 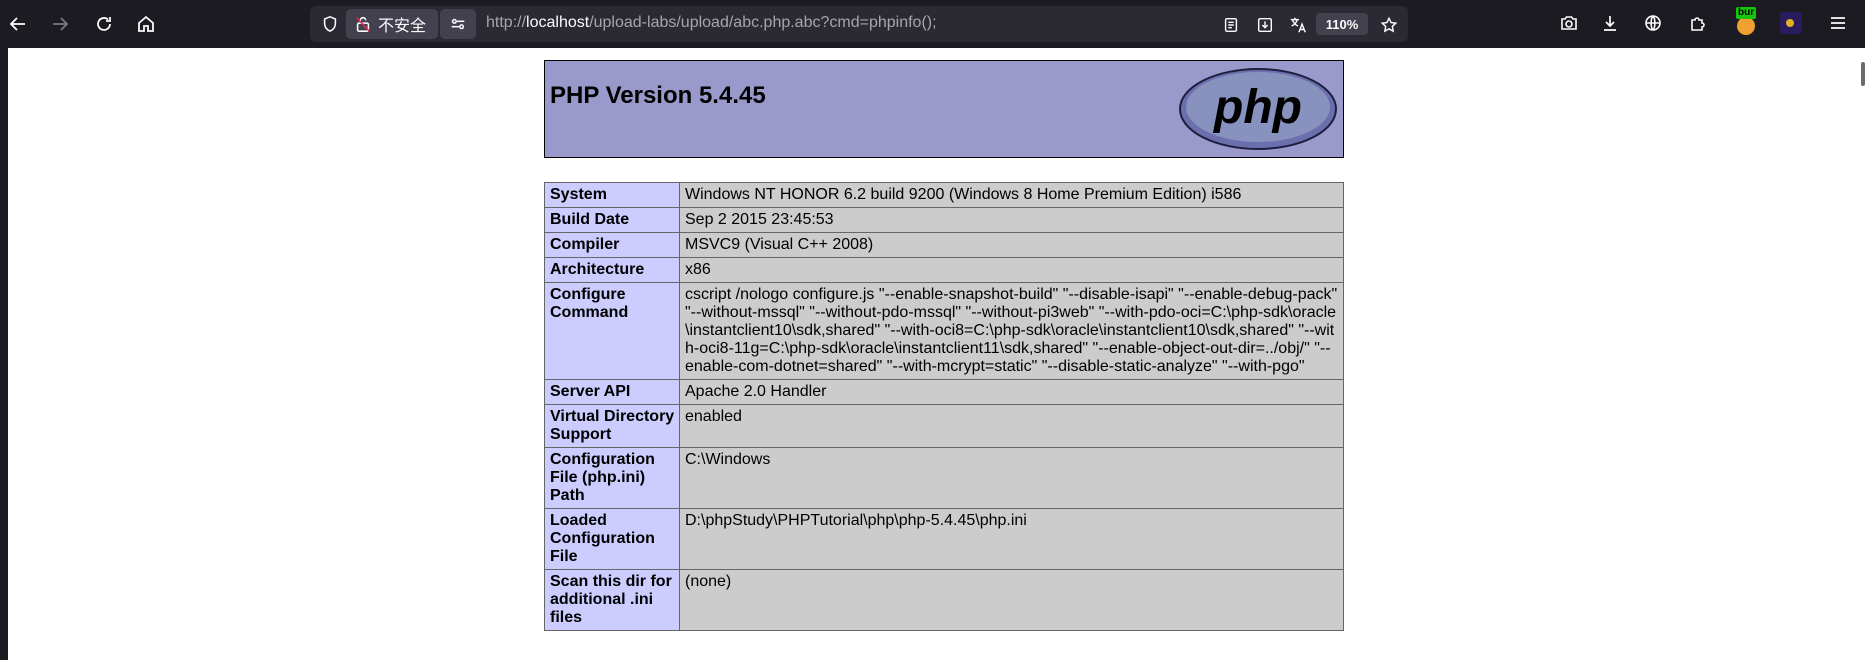 What do you see at coordinates (1011, 478) in the screenshot?
I see `row-value: C:\Windows` at bounding box center [1011, 478].